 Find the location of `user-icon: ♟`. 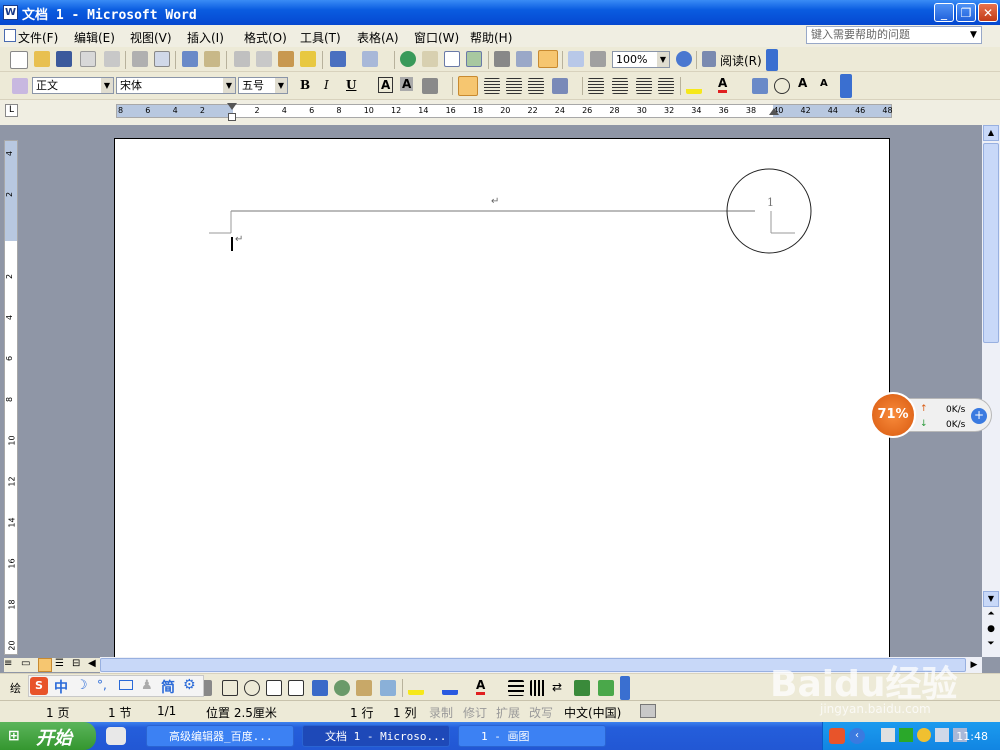

user-icon: ♟ is located at coordinates (147, 685).